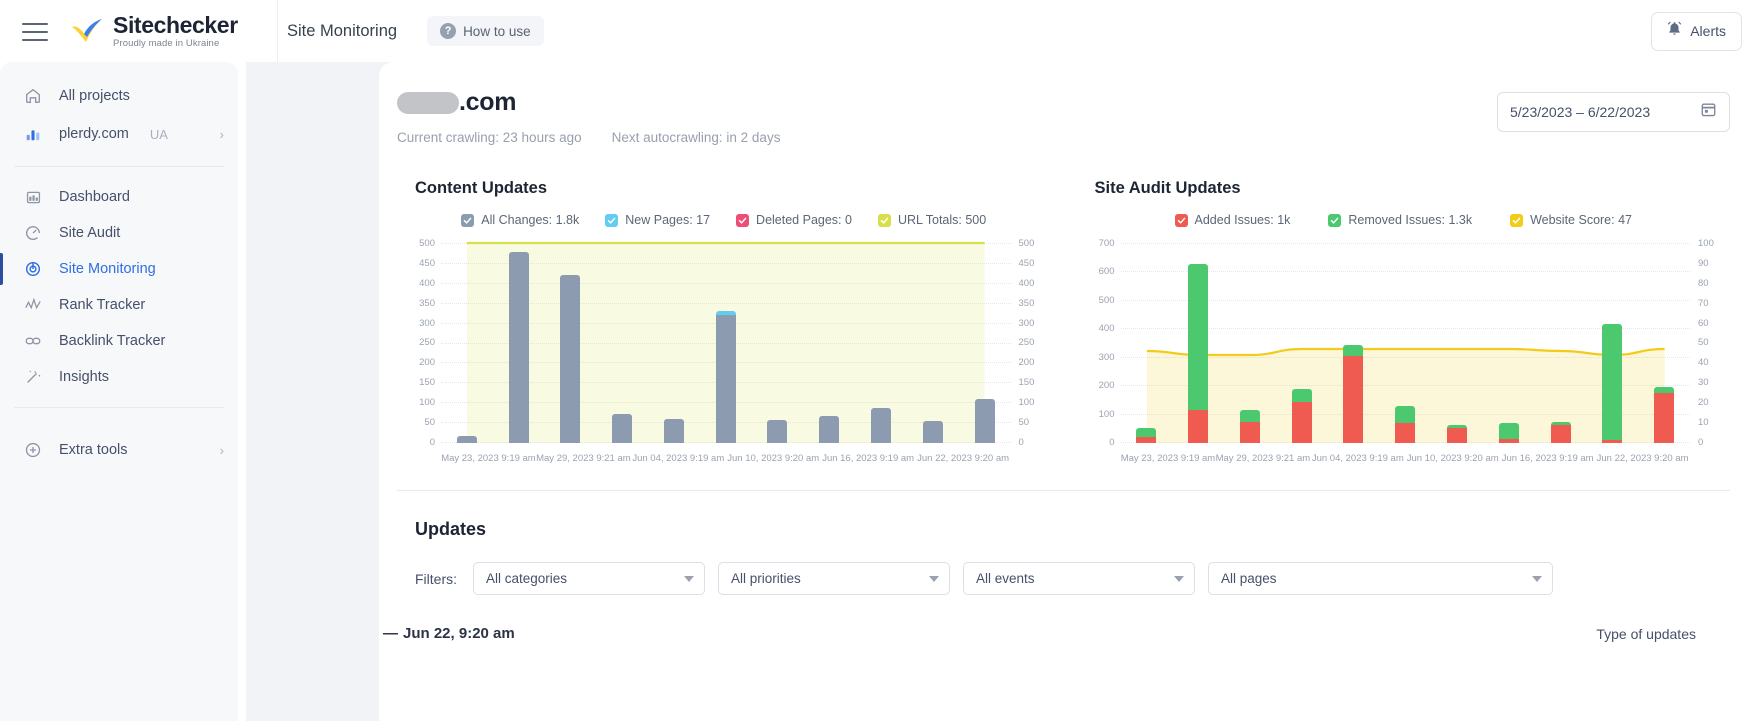  I want to click on y-axis-left: 700 600 500 400 300 200 100 0, so click(1100, 343).